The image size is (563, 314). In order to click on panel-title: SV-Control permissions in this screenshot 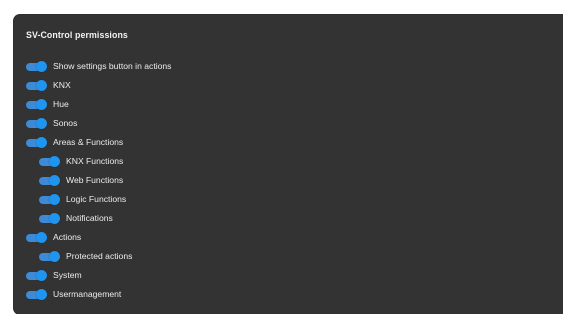, I will do `click(77, 35)`.